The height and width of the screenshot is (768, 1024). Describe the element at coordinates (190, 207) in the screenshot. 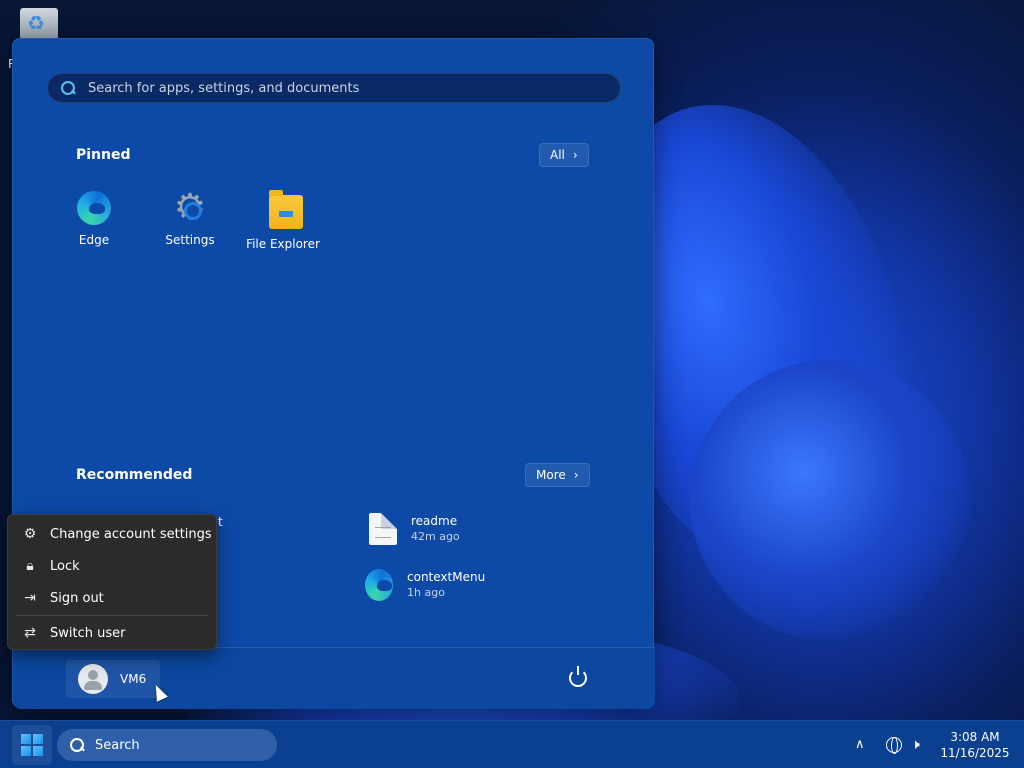

I see `gear-icon: ⚙` at that location.